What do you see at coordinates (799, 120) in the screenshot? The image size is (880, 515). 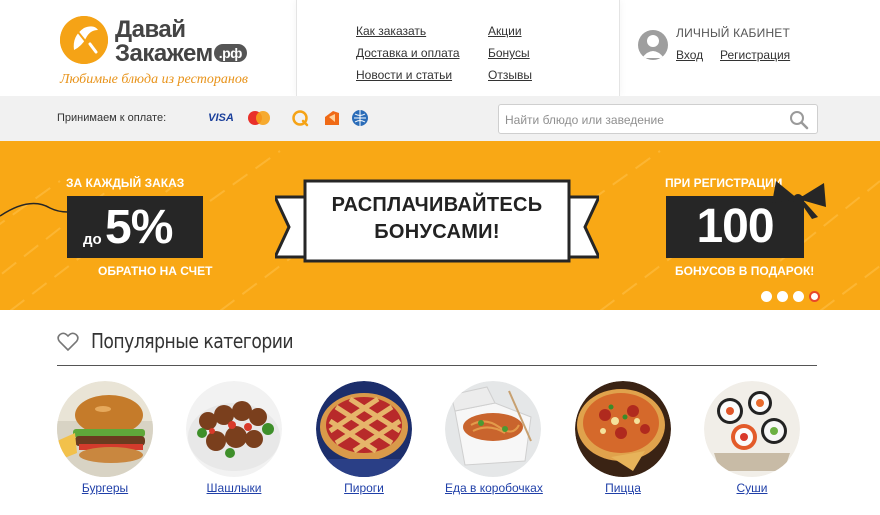 I see `search-icon` at bounding box center [799, 120].